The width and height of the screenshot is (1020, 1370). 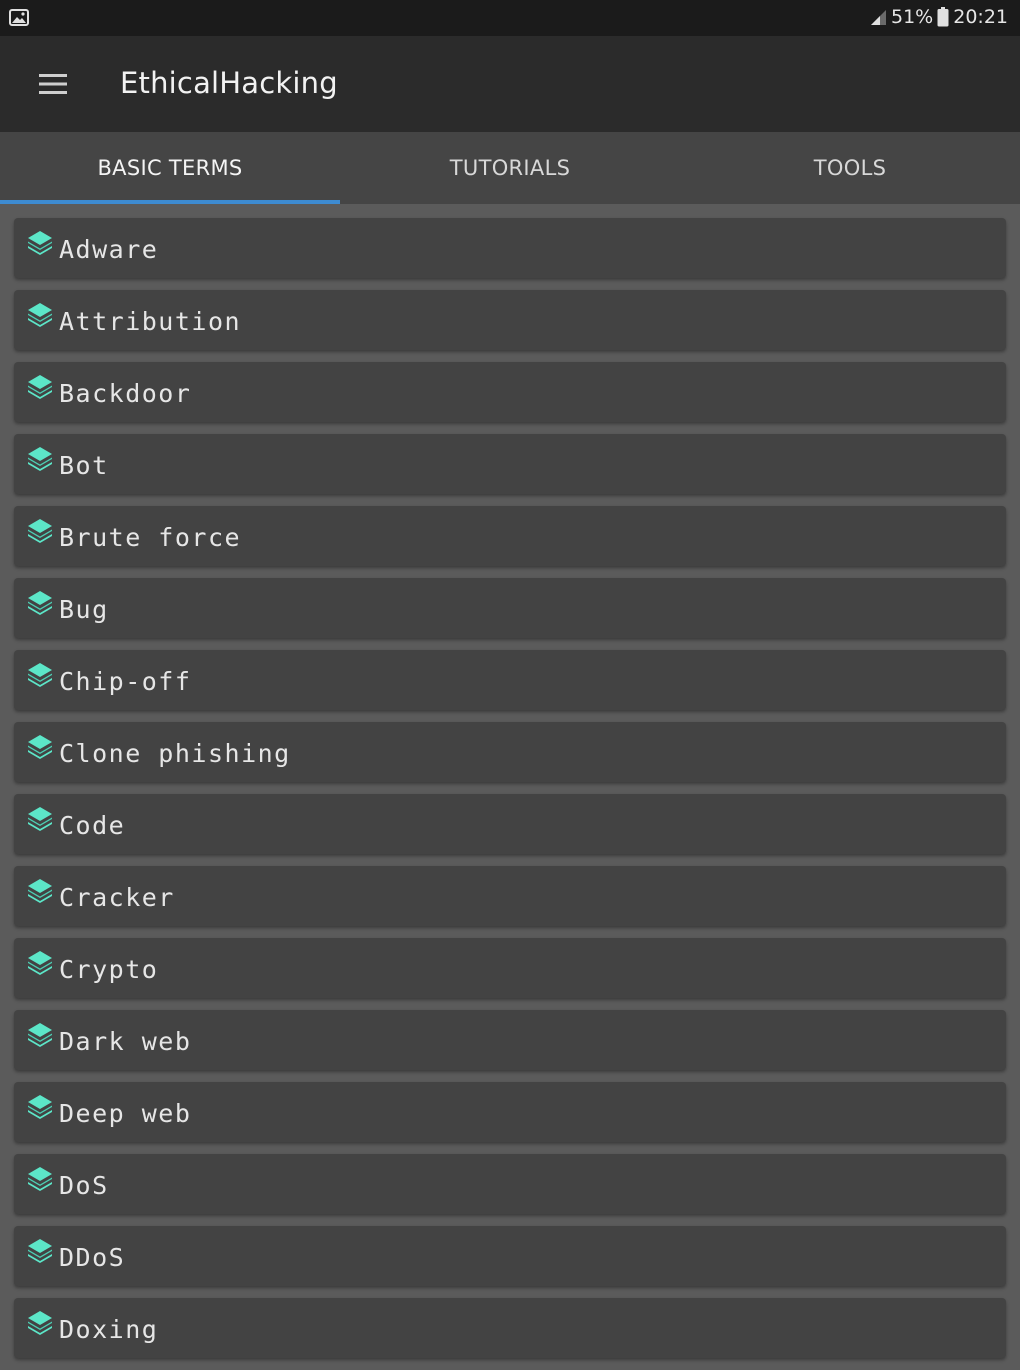 What do you see at coordinates (117, 897) in the screenshot?
I see `list-item-label: Cracker` at bounding box center [117, 897].